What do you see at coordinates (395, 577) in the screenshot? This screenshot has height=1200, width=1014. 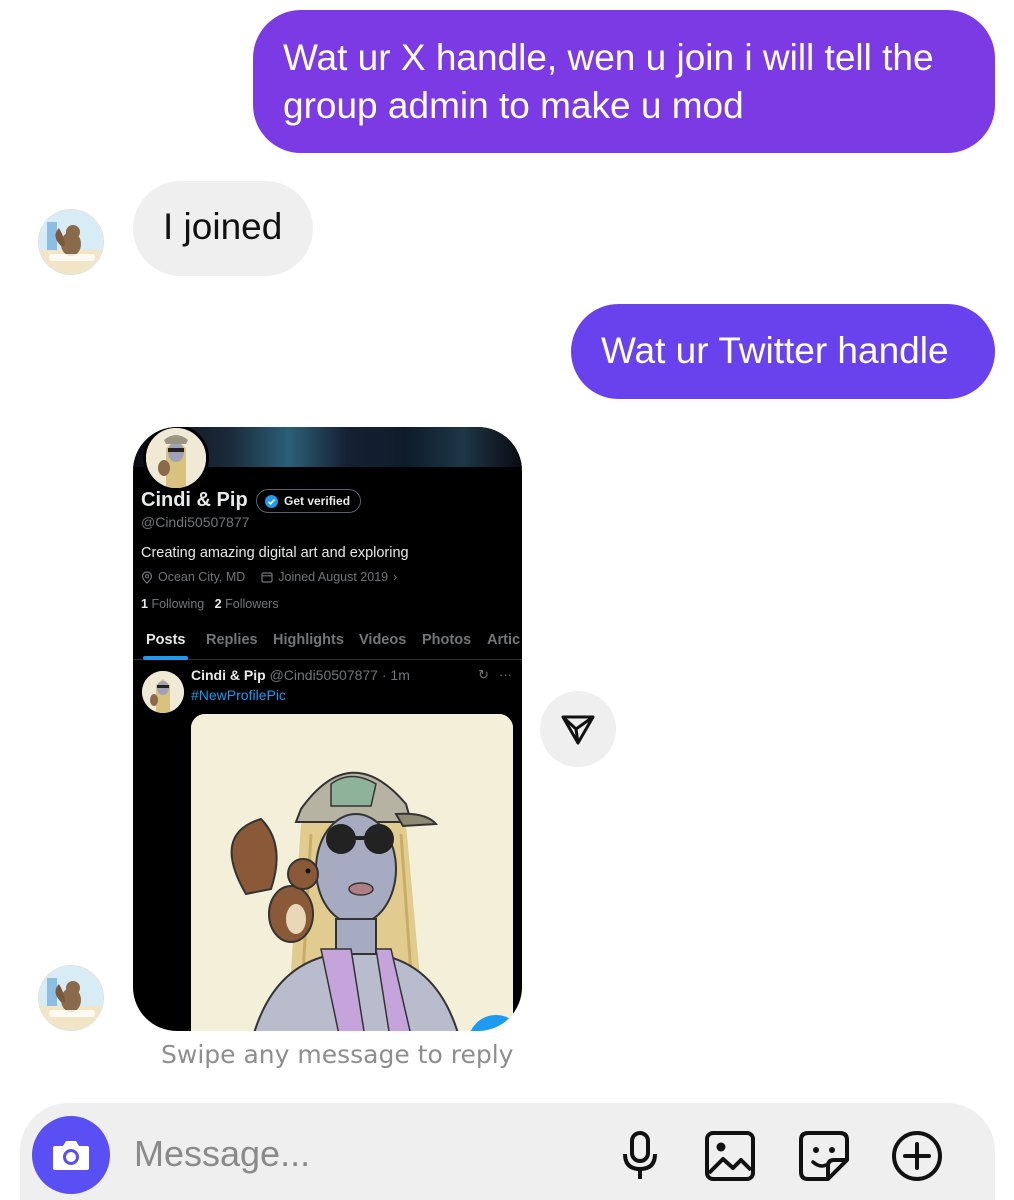 I see `chevron-right-icon: ›` at bounding box center [395, 577].